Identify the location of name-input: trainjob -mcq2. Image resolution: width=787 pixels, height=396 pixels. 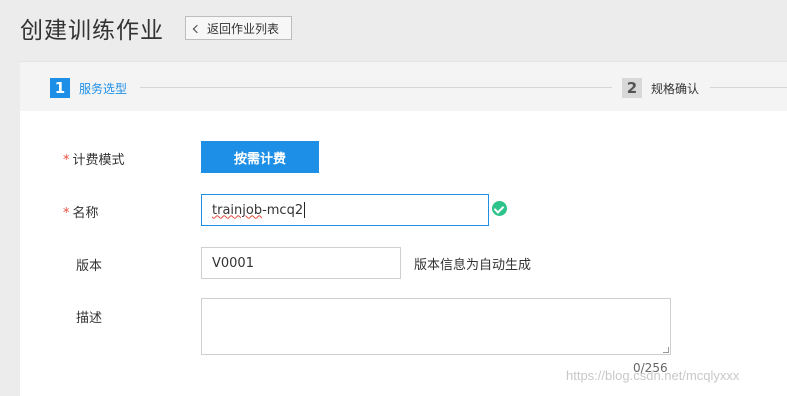
(345, 210).